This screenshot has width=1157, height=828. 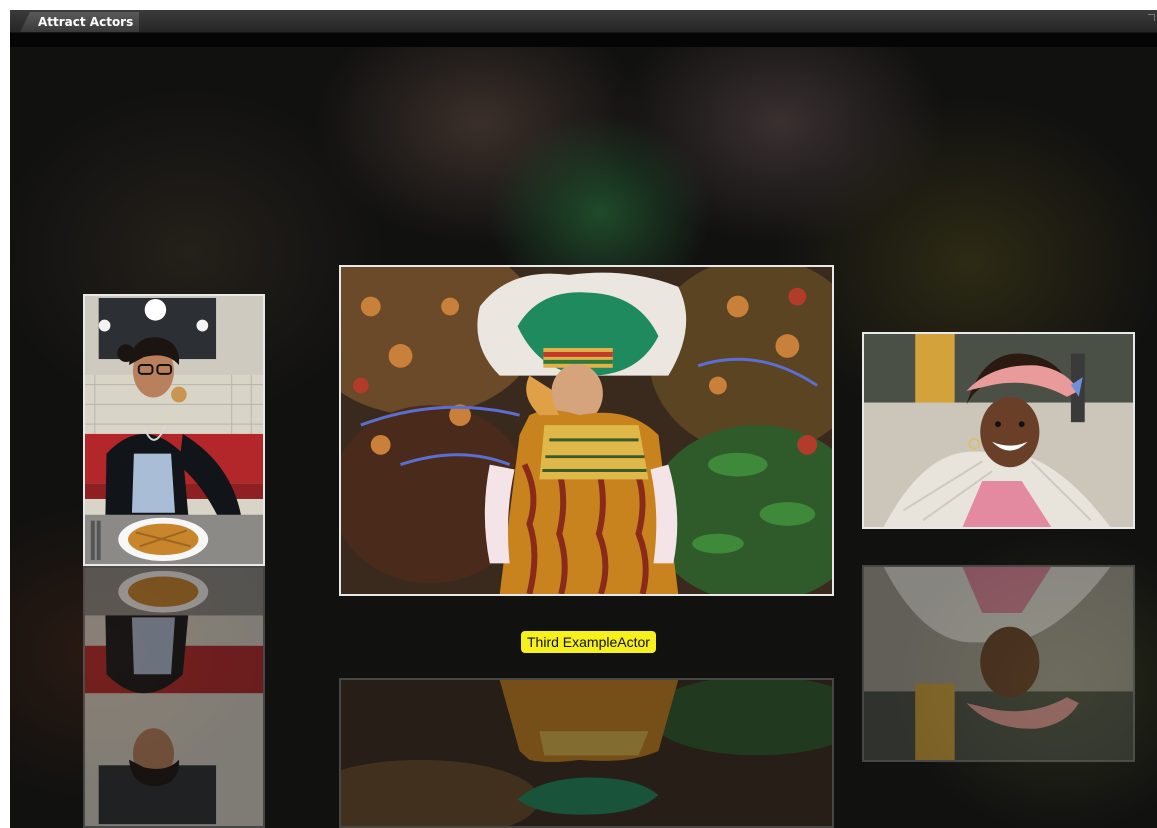 I want to click on reflection-woman-eating-waffle, so click(x=174, y=697).